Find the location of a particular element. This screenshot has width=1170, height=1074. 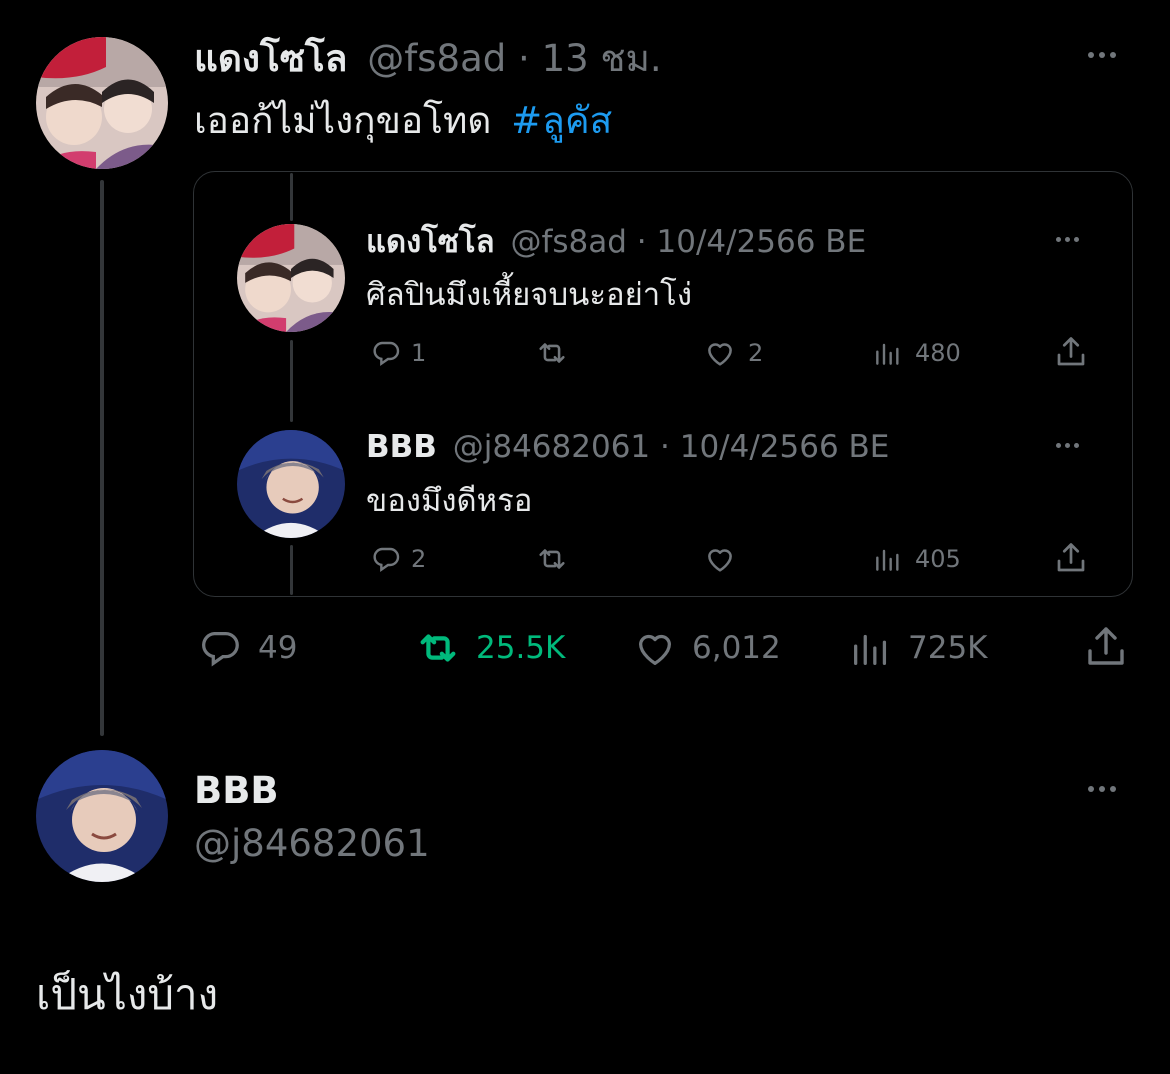

main-tweet-text: เออก้ไม่ไงกุขอโทด #ลูคัส is located at coordinates (403, 121).